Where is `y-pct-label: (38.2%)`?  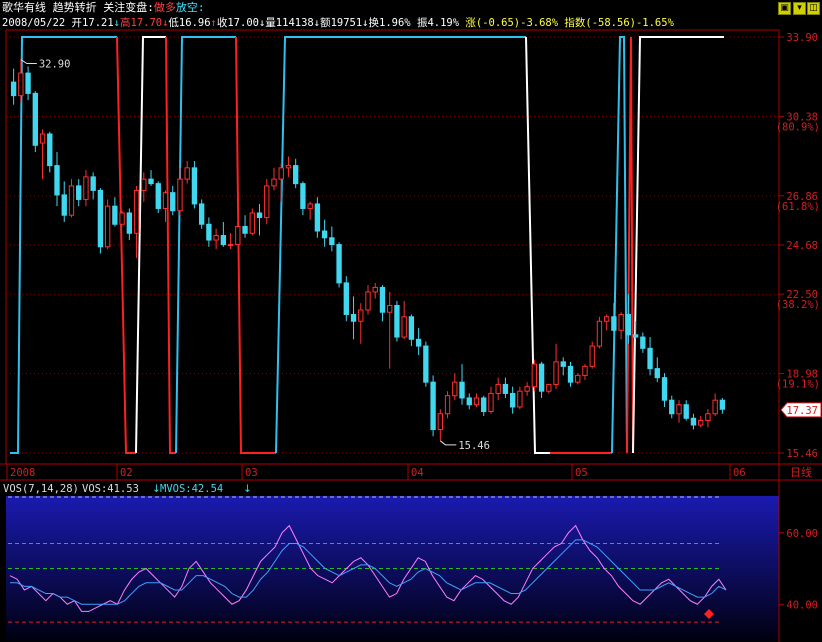
y-pct-label: (38.2%) is located at coordinates (798, 305).